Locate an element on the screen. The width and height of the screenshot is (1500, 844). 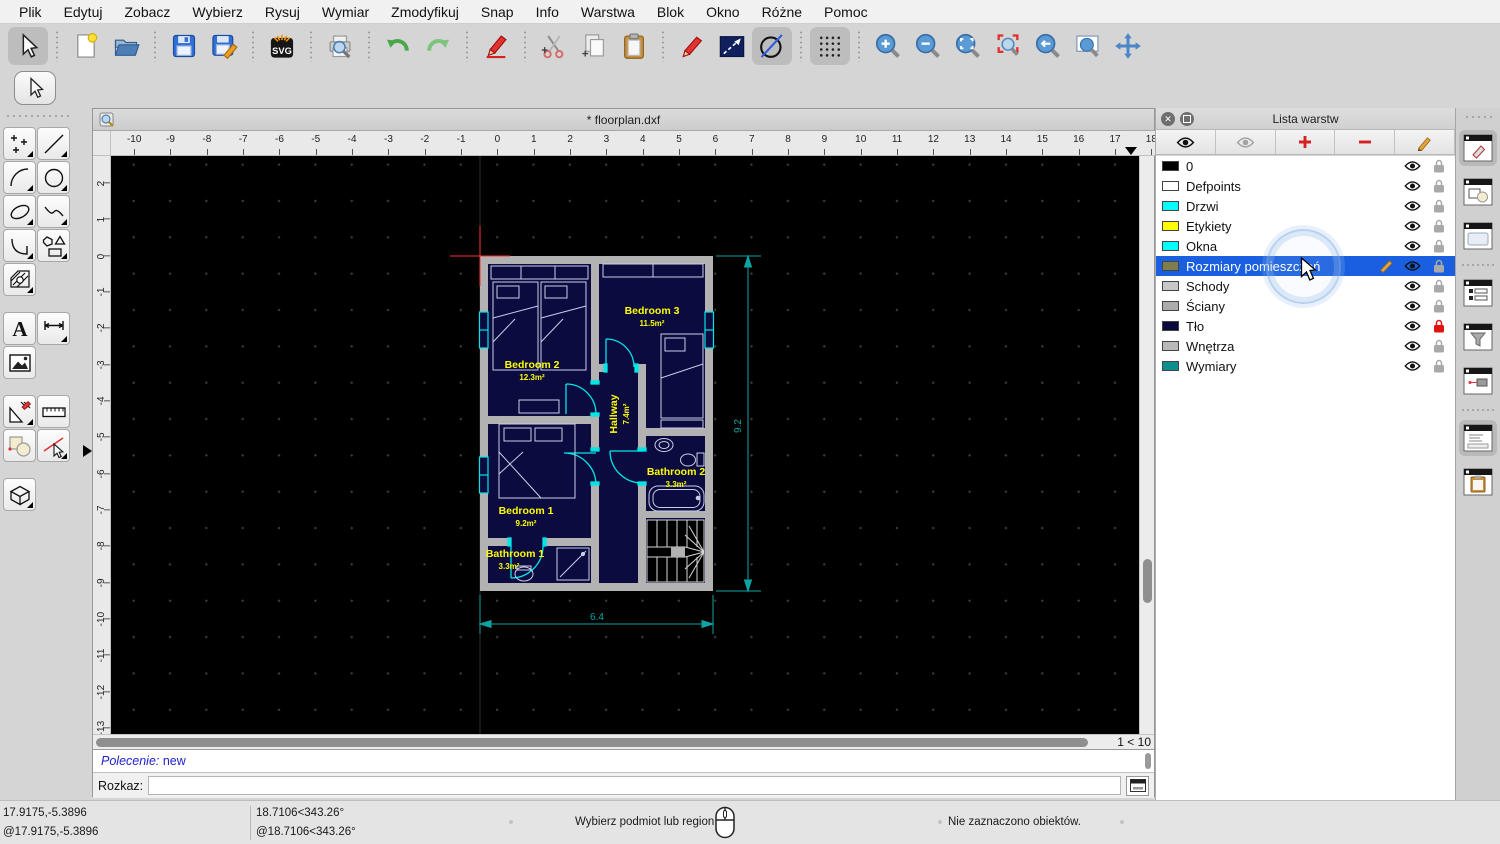
hatch-tool-button is located at coordinates (19, 279).